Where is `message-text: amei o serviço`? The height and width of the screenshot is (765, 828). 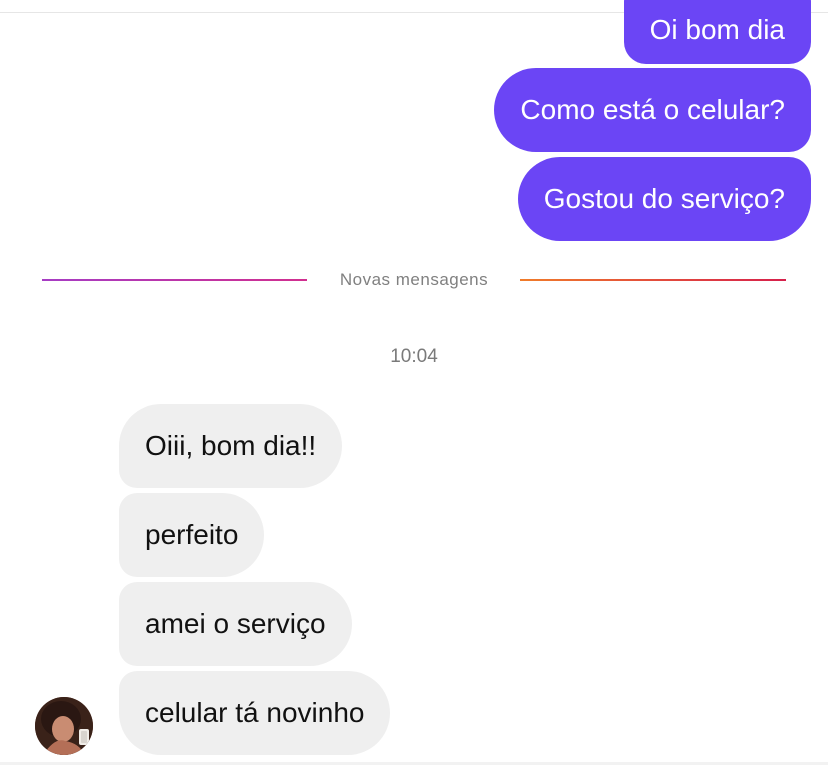 message-text: amei o serviço is located at coordinates (235, 623).